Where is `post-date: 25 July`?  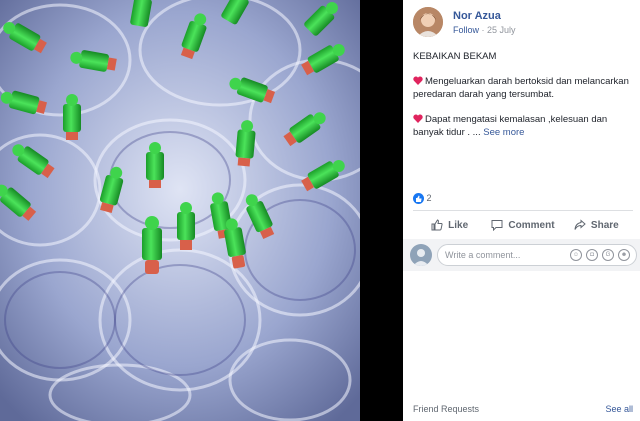 post-date: 25 July is located at coordinates (501, 30).